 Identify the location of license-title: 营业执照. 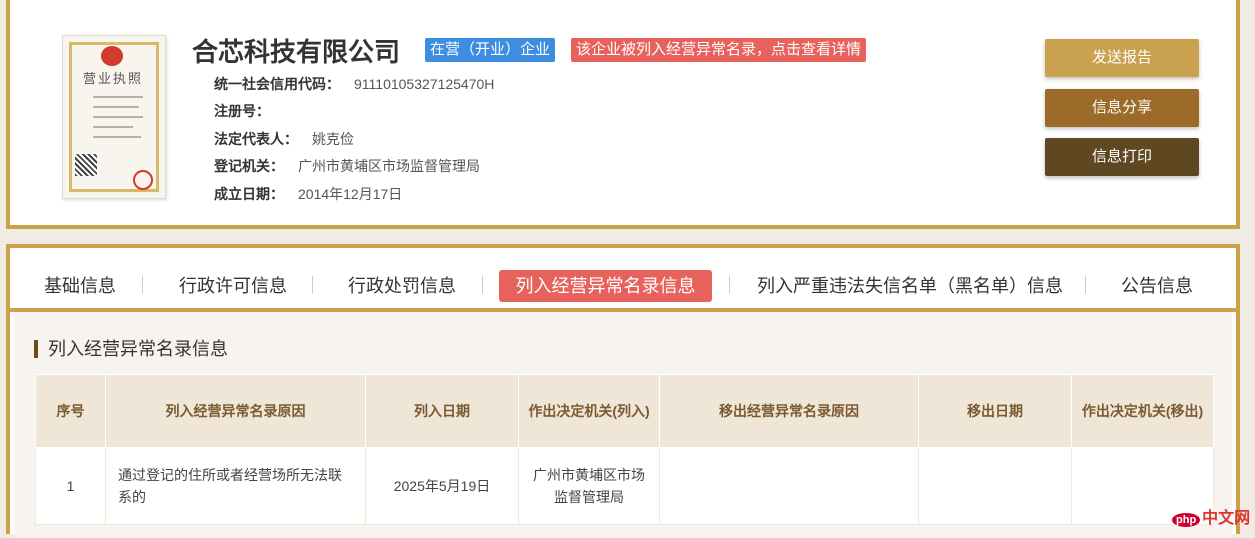
(112, 79).